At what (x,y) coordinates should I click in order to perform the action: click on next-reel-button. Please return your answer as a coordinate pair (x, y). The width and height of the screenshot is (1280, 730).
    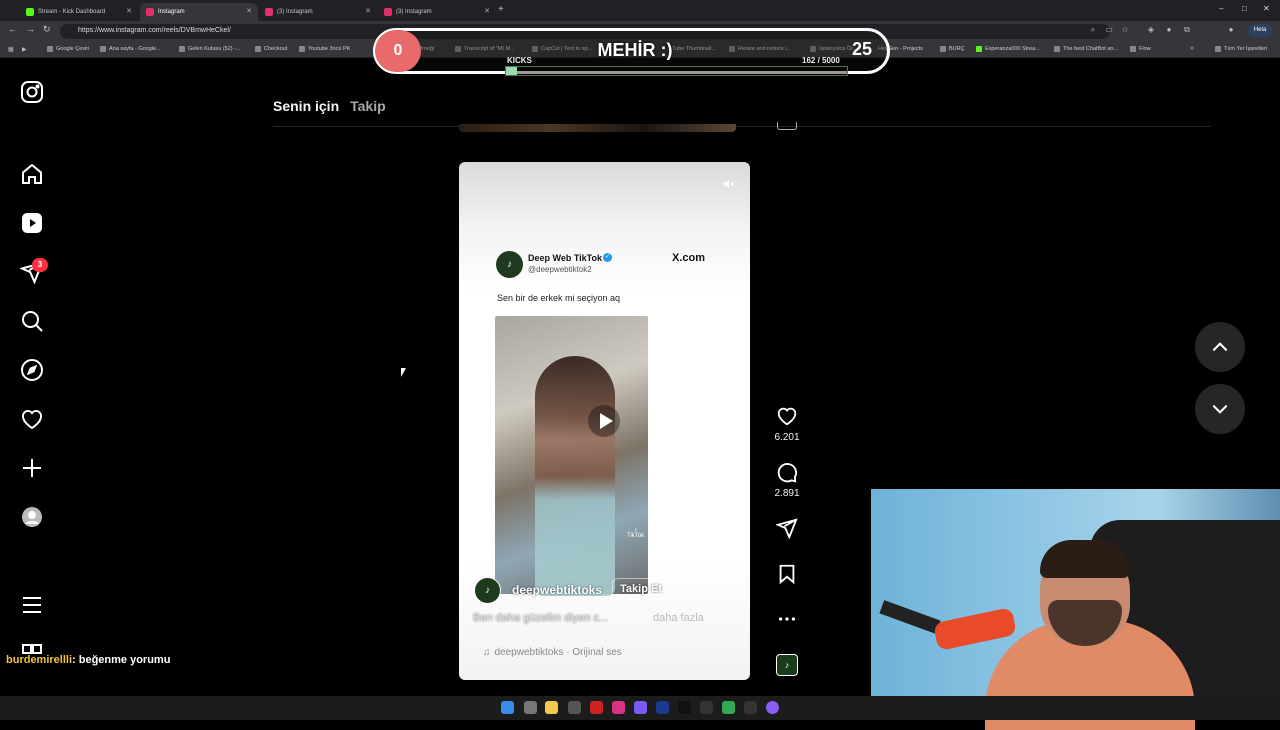
    Looking at the image, I should click on (1220, 409).